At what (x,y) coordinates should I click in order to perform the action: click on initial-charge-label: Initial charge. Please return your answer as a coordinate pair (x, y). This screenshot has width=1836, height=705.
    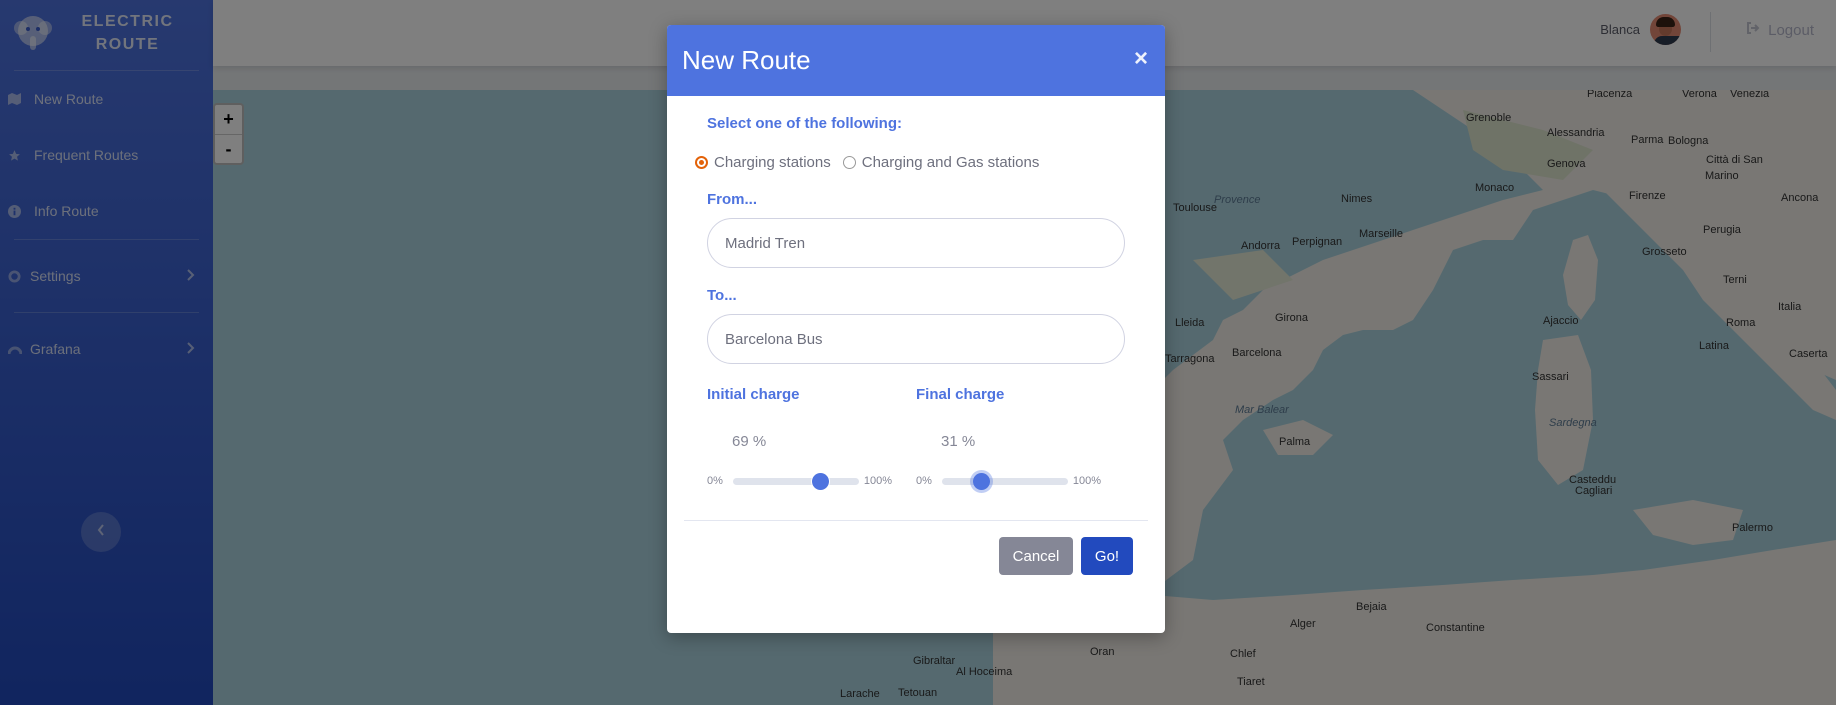
    Looking at the image, I should click on (753, 394).